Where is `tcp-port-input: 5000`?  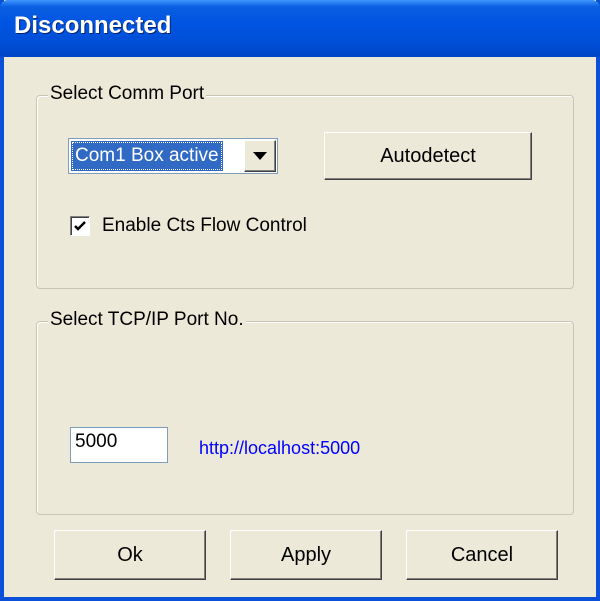
tcp-port-input: 5000 is located at coordinates (119, 445).